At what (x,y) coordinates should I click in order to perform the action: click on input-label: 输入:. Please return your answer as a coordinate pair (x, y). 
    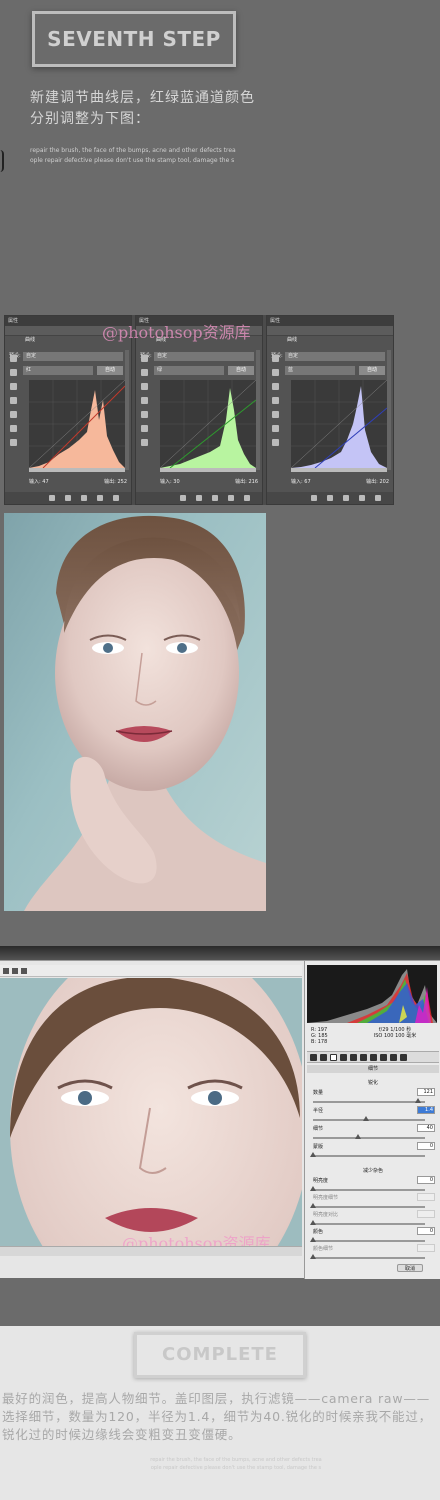
    Looking at the image, I should click on (166, 482).